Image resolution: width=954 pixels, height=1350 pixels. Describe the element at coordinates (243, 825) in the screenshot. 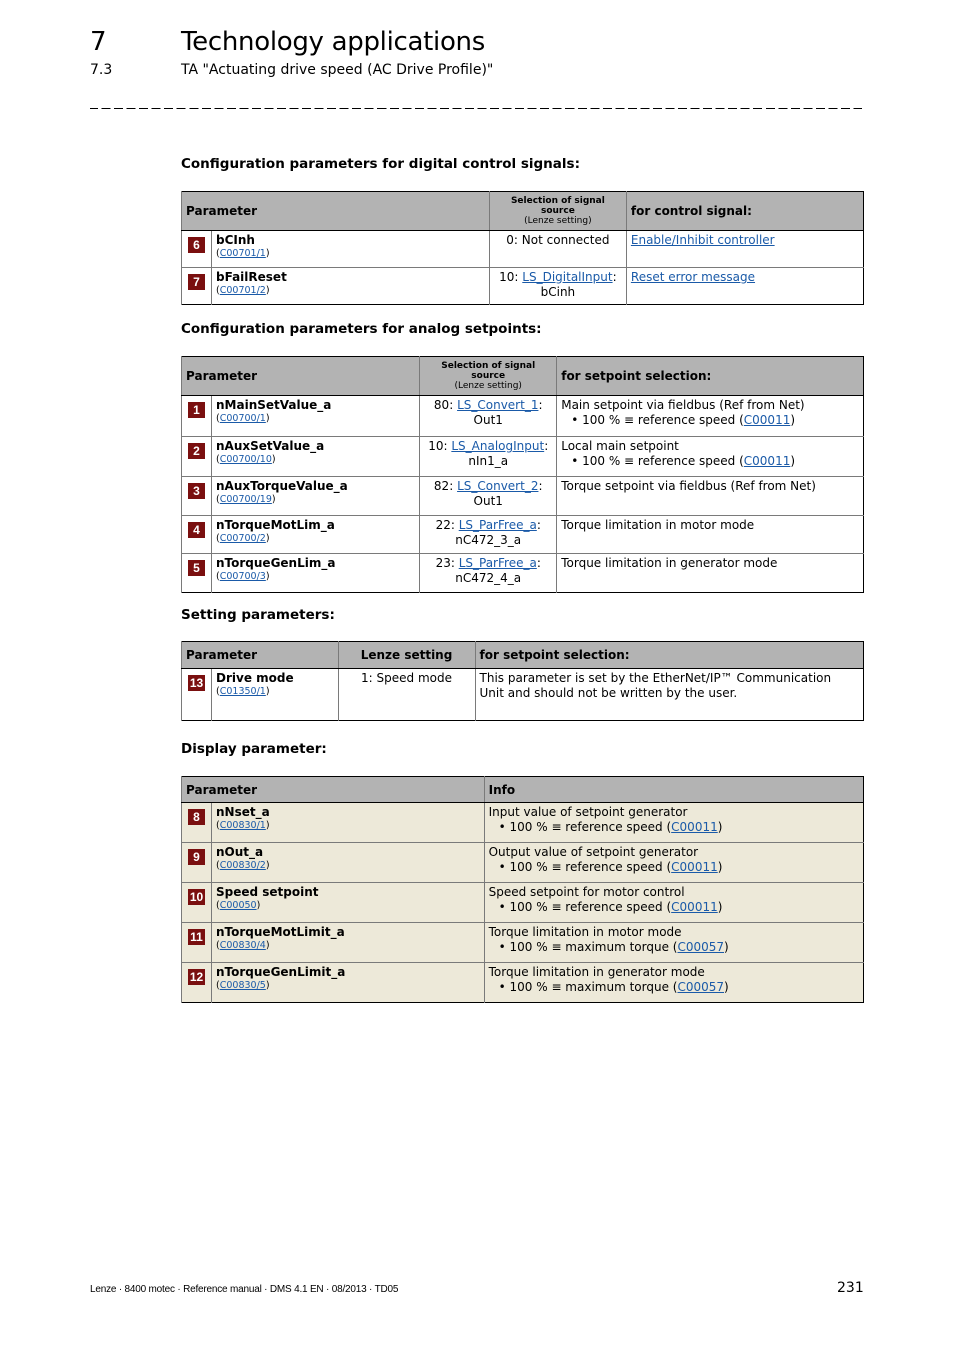

I see `parameter-code-link: C00830/1` at that location.